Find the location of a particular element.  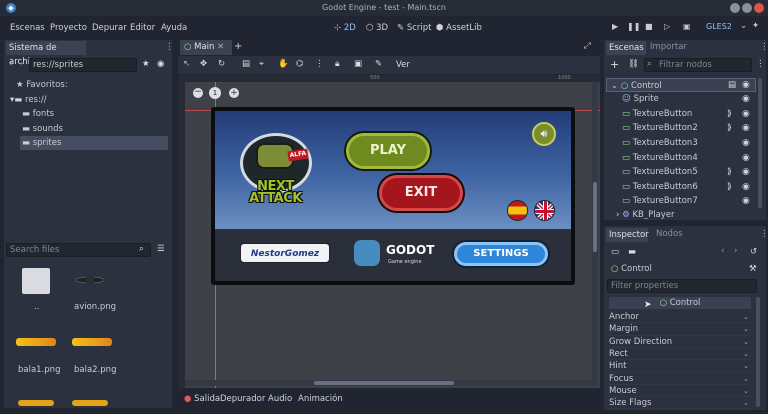

scene-options-icon: ⋮ is located at coordinates (760, 64).